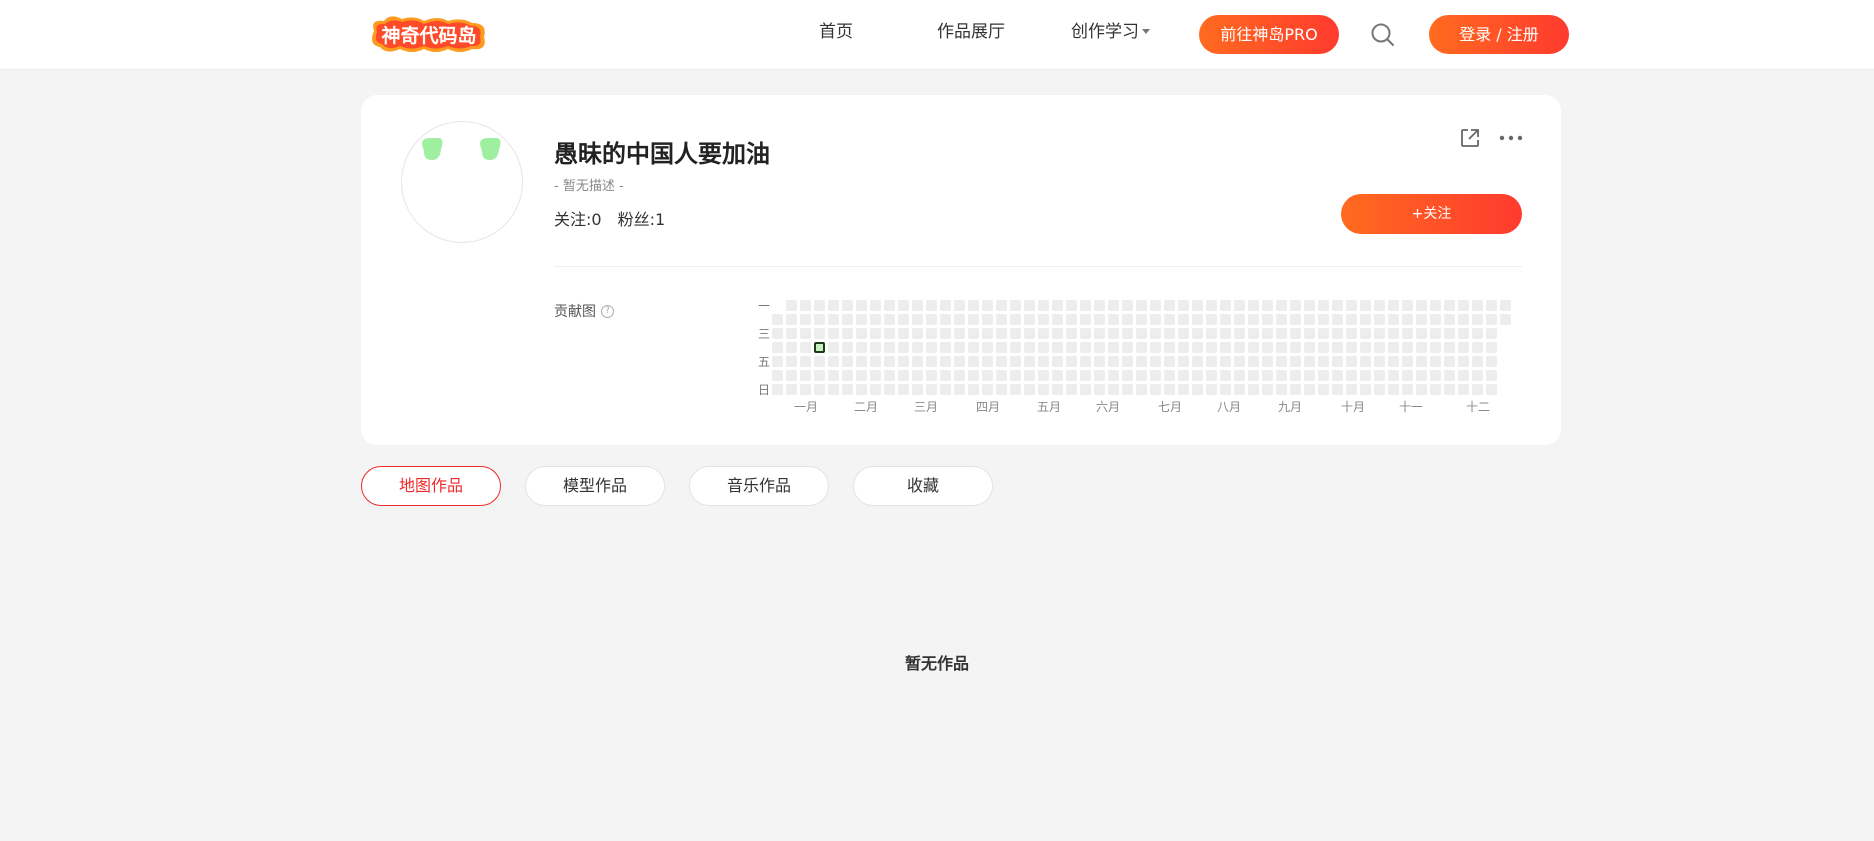 This screenshot has height=841, width=1874. I want to click on question-circle-icon: ?, so click(607, 311).